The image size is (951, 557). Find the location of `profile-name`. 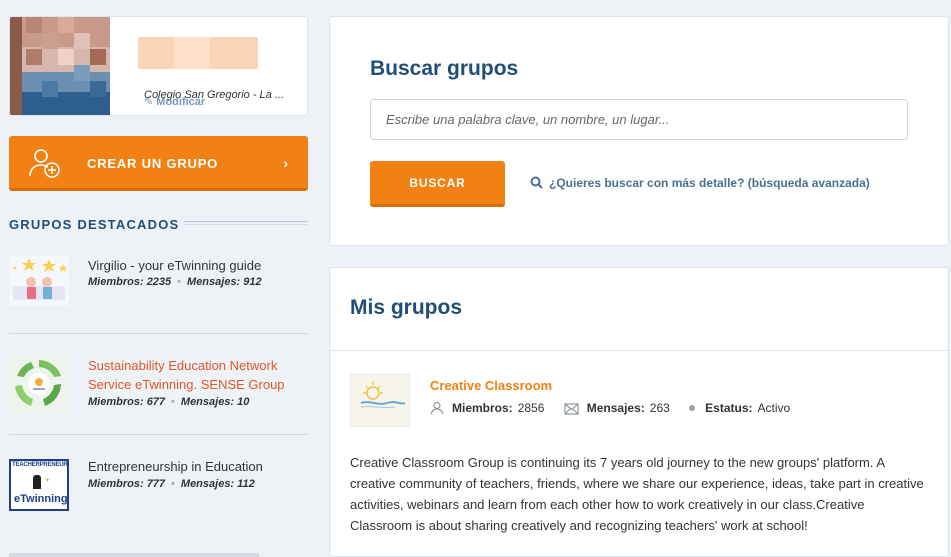

profile-name is located at coordinates (198, 53).